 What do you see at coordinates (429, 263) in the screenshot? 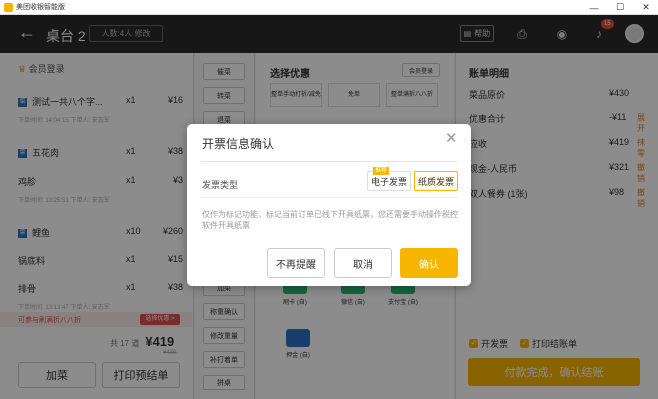
I see `confirm-button: 确认` at bounding box center [429, 263].